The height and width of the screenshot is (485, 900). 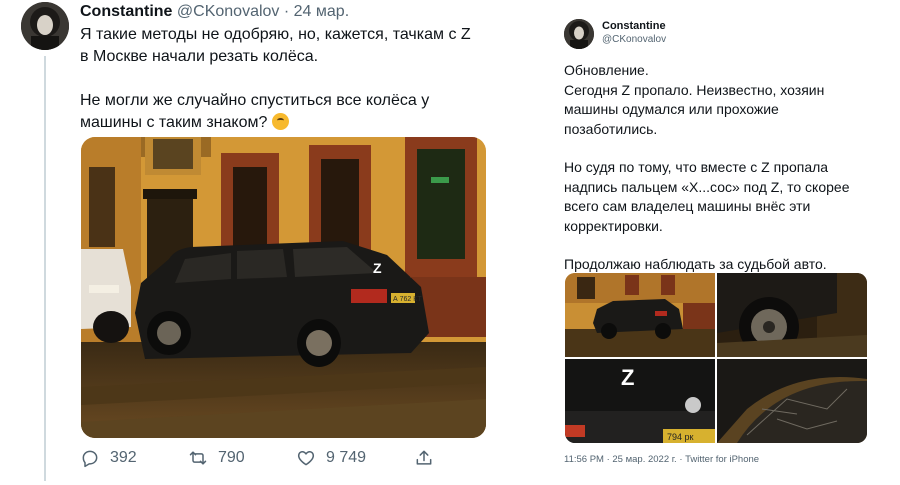 What do you see at coordinates (90, 459) in the screenshot?
I see `reply-icon` at bounding box center [90, 459].